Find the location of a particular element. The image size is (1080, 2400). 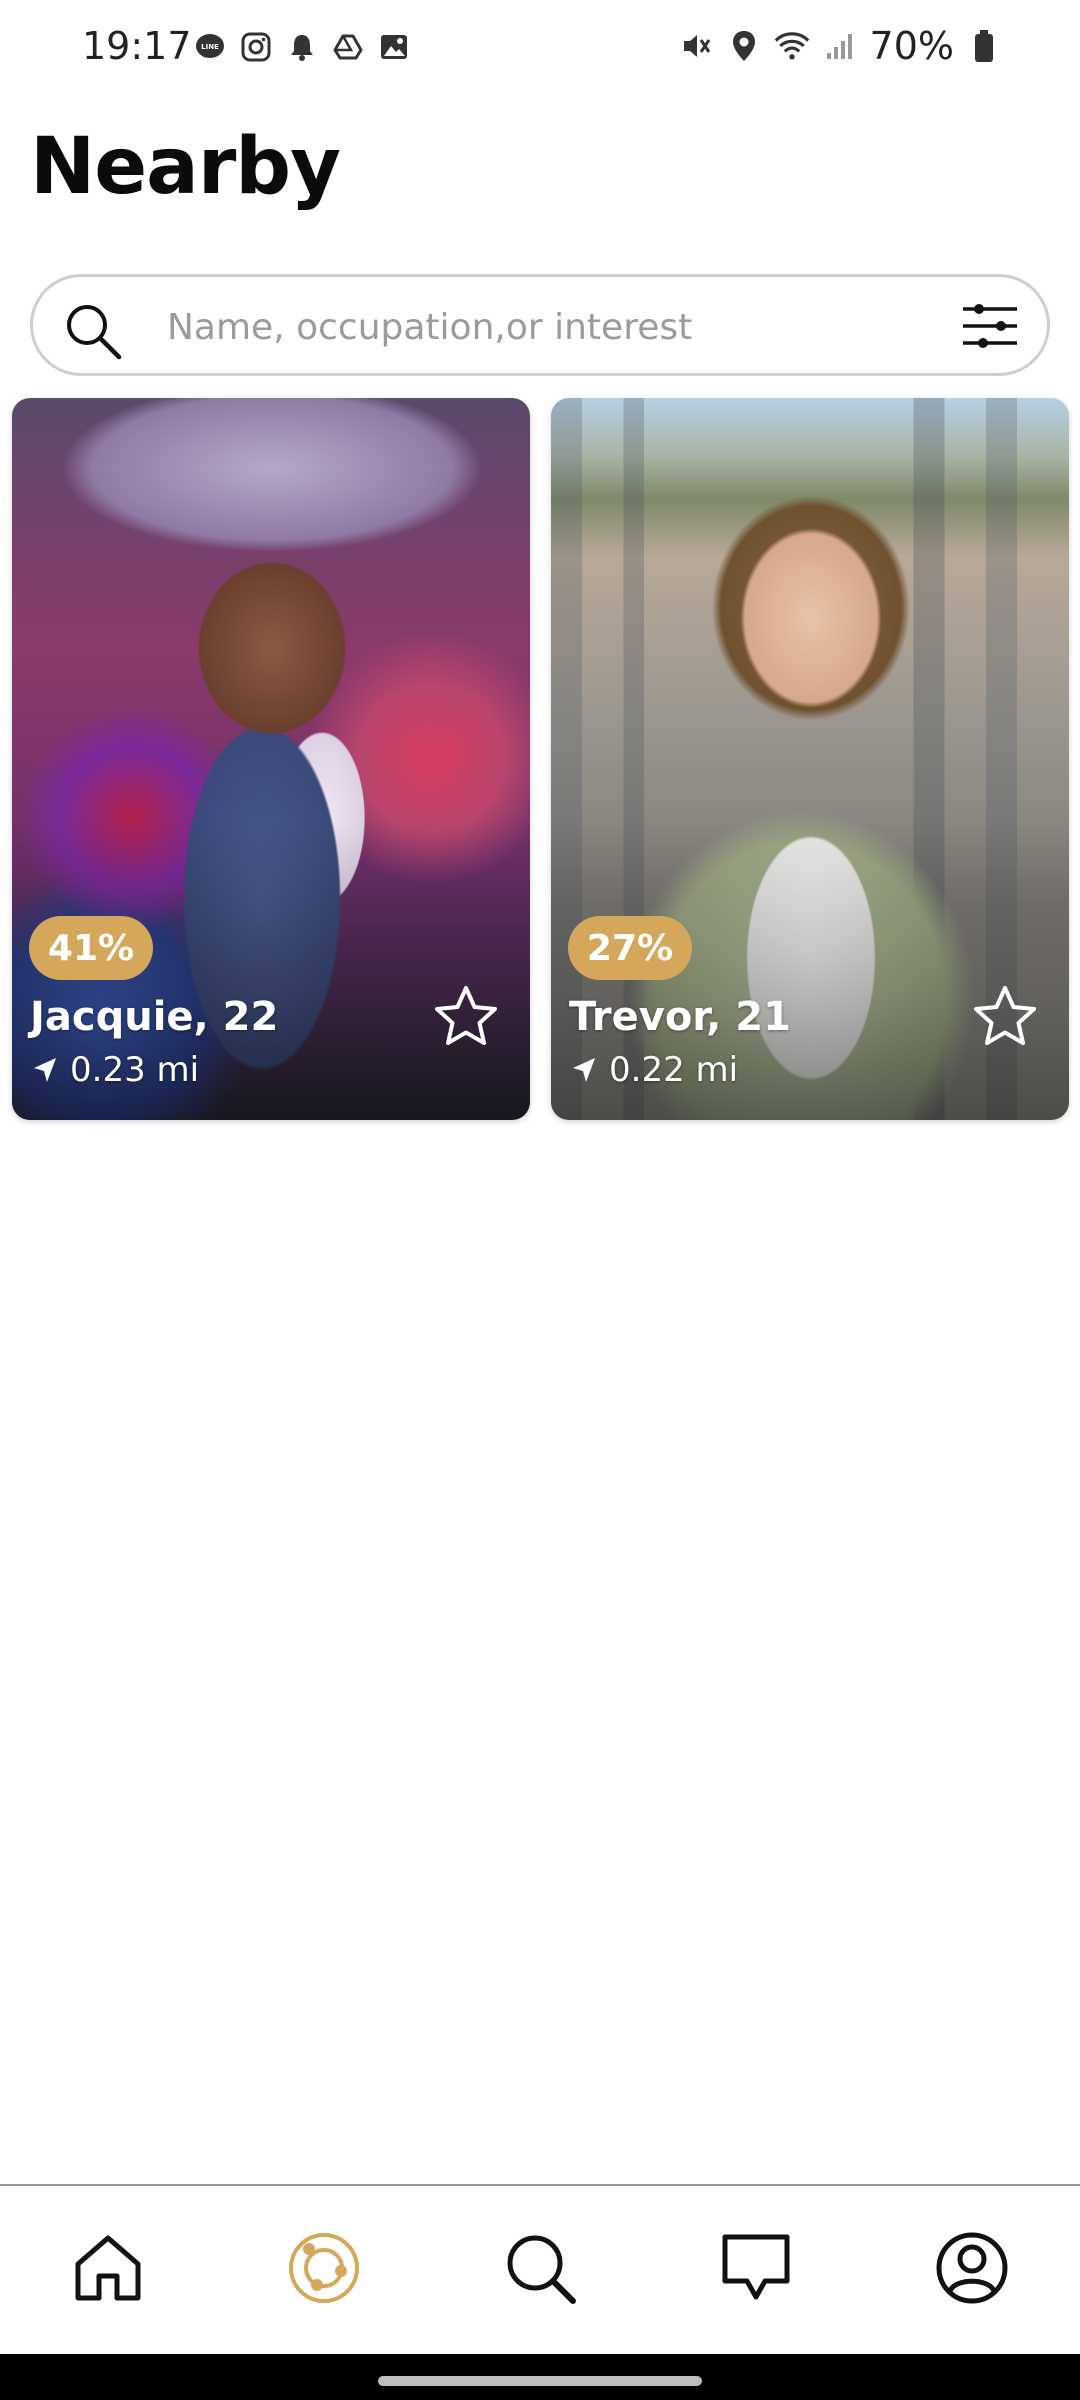

system-gesture-bar is located at coordinates (540, 2377).